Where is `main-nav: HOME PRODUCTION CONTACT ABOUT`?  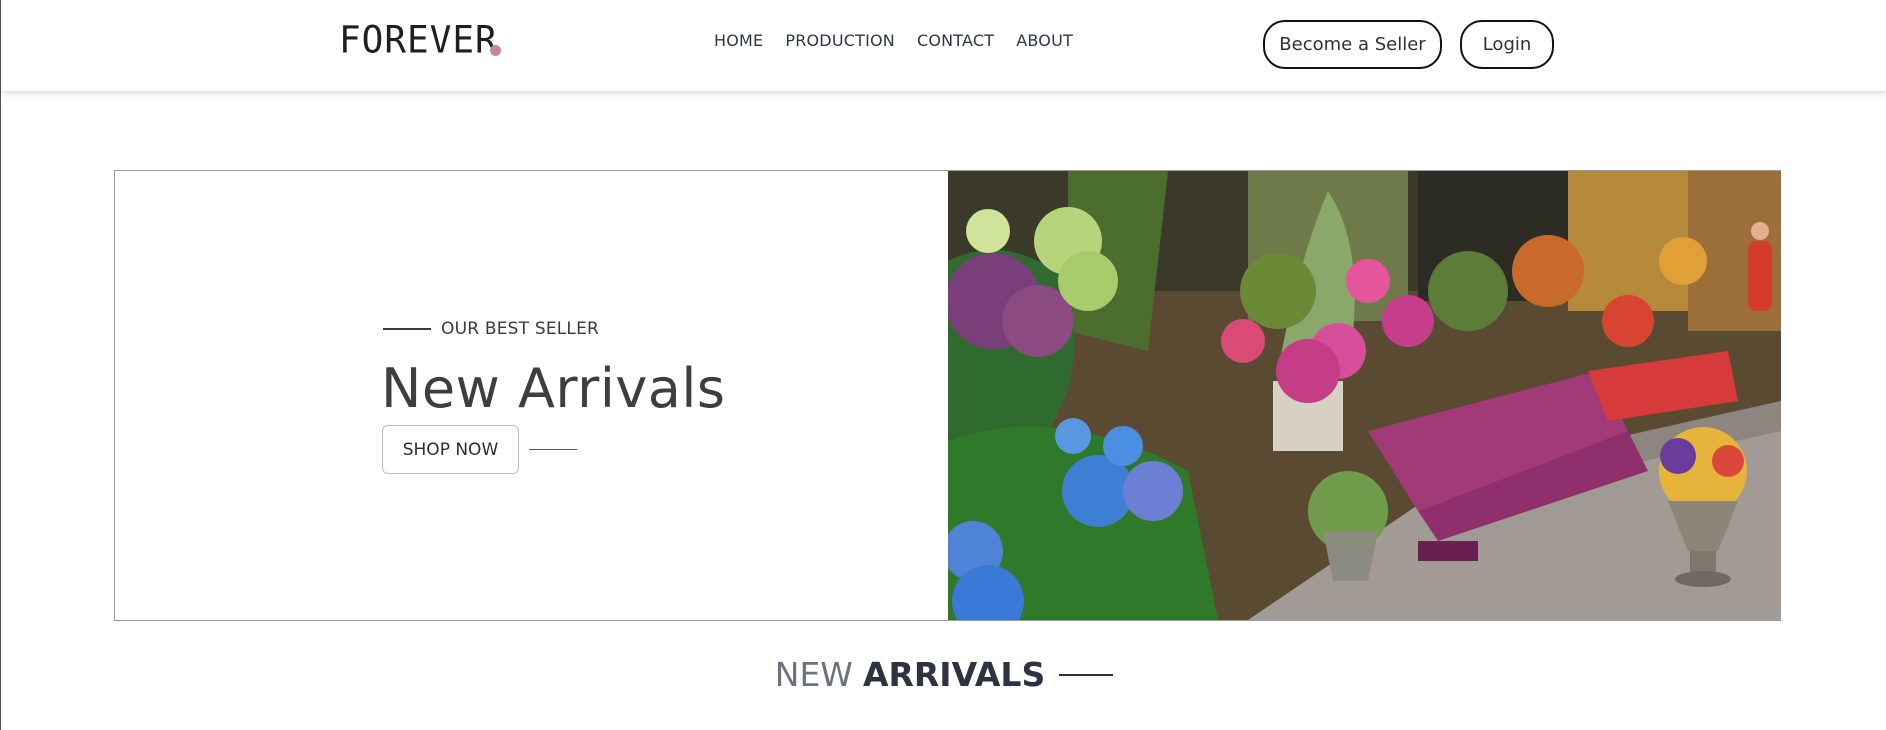 main-nav: HOME PRODUCTION CONTACT ABOUT is located at coordinates (893, 40).